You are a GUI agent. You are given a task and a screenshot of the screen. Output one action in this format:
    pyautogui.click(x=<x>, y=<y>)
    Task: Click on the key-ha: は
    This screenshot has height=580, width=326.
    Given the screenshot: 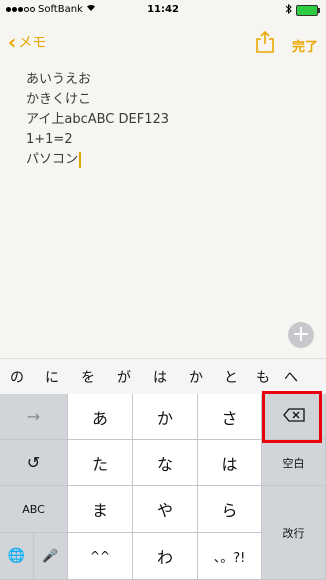 What is the action you would take?
    pyautogui.click(x=230, y=463)
    